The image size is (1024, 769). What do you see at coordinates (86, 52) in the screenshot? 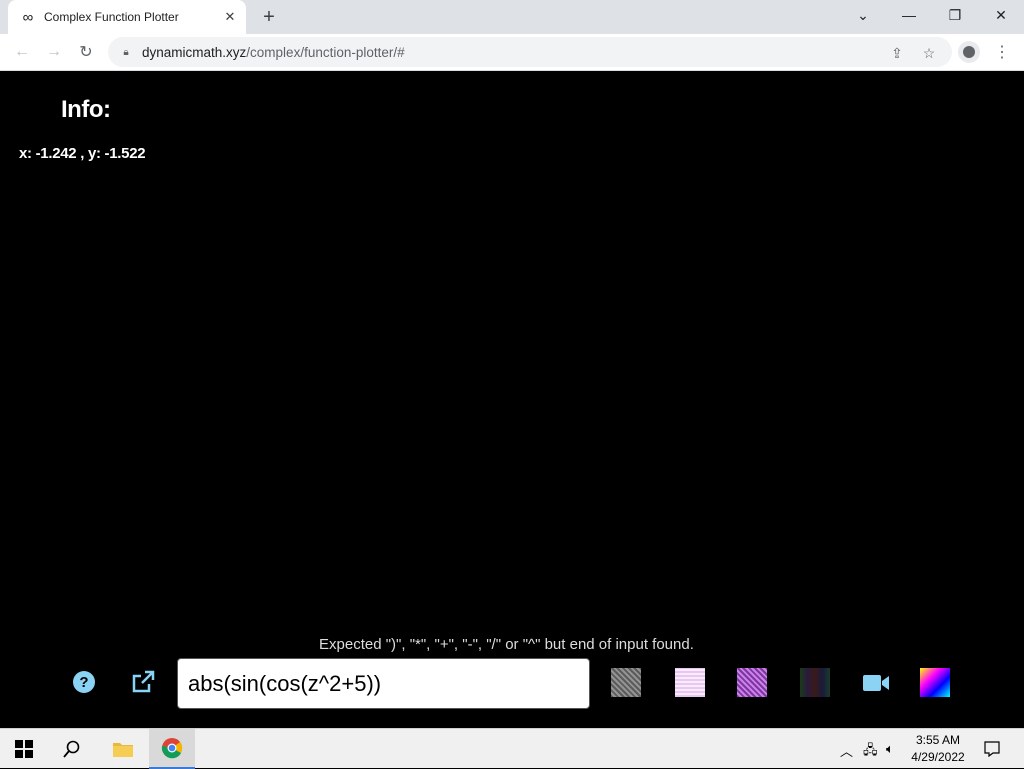
I see `reload-icon: ↻` at bounding box center [86, 52].